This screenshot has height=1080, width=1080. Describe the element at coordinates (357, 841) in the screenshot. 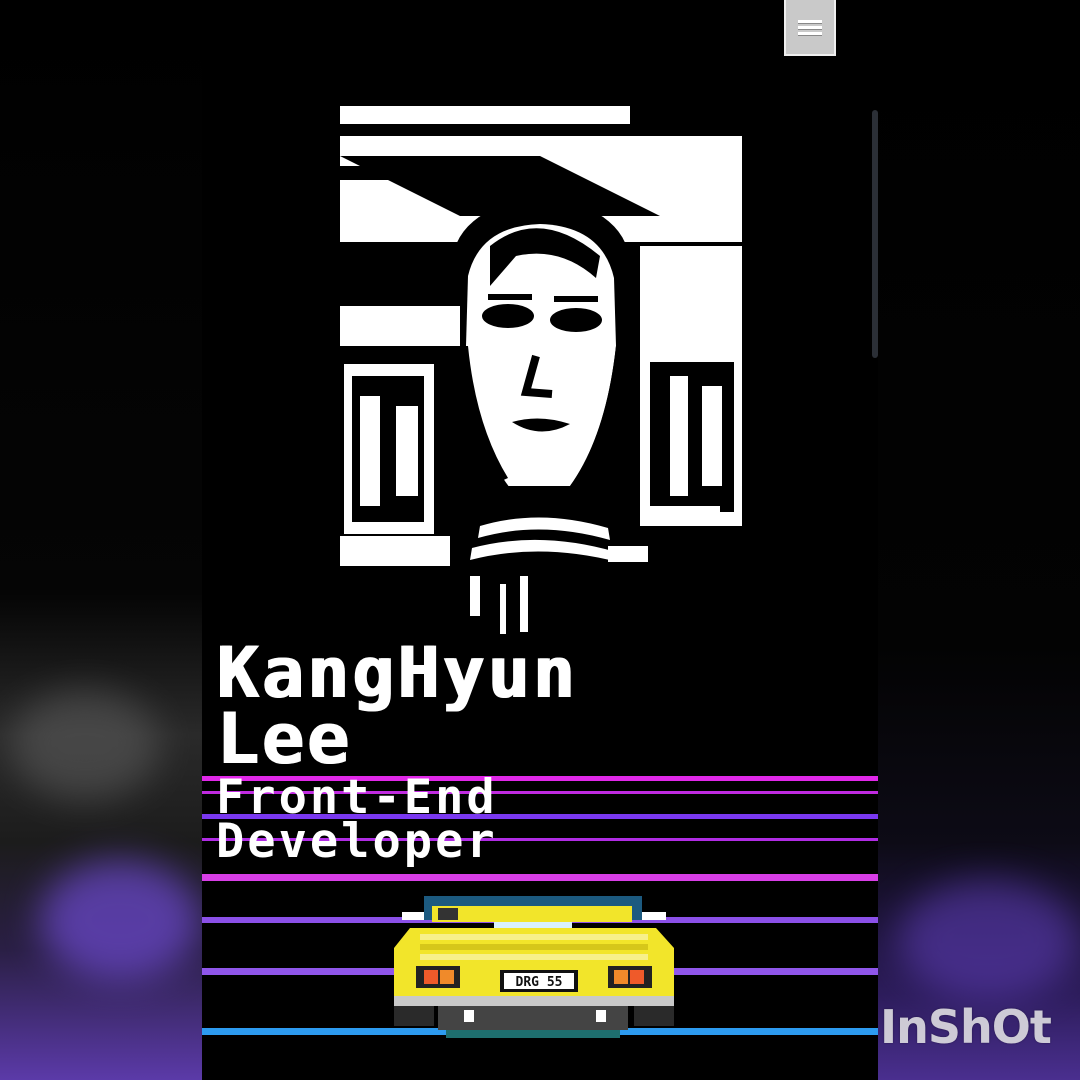

I see `profile-role-line2: Developer` at that location.